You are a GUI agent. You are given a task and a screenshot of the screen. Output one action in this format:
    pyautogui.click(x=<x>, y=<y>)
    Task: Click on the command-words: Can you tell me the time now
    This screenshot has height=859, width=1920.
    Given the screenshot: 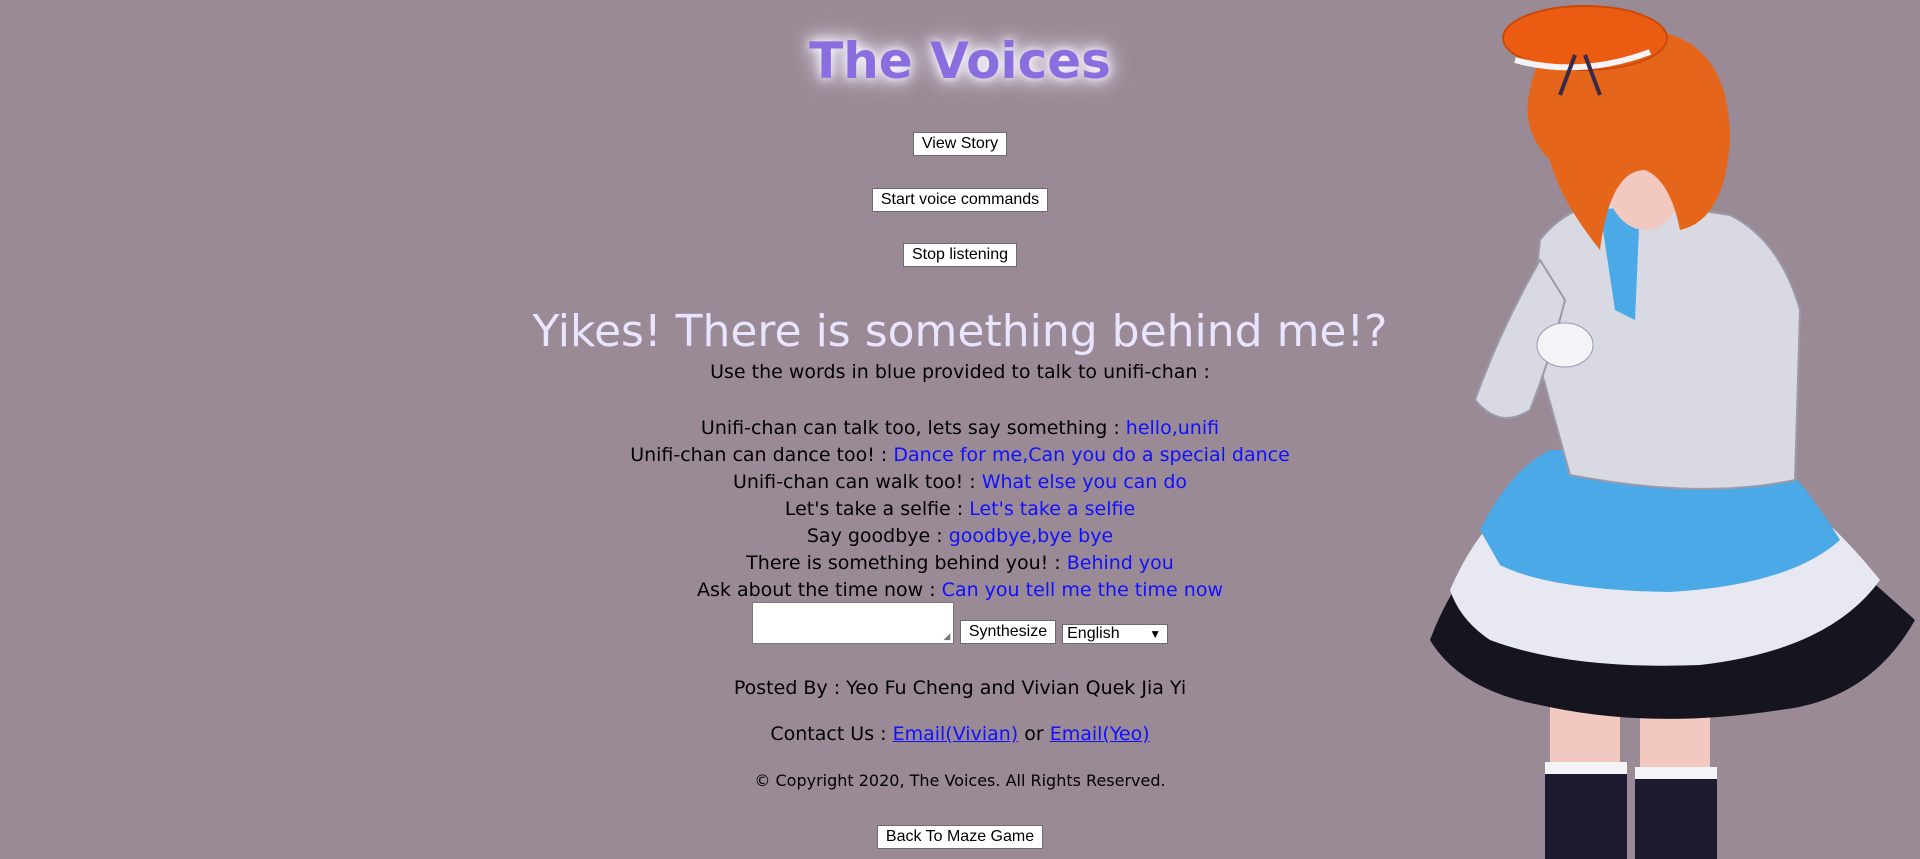 What is the action you would take?
    pyautogui.click(x=1082, y=590)
    